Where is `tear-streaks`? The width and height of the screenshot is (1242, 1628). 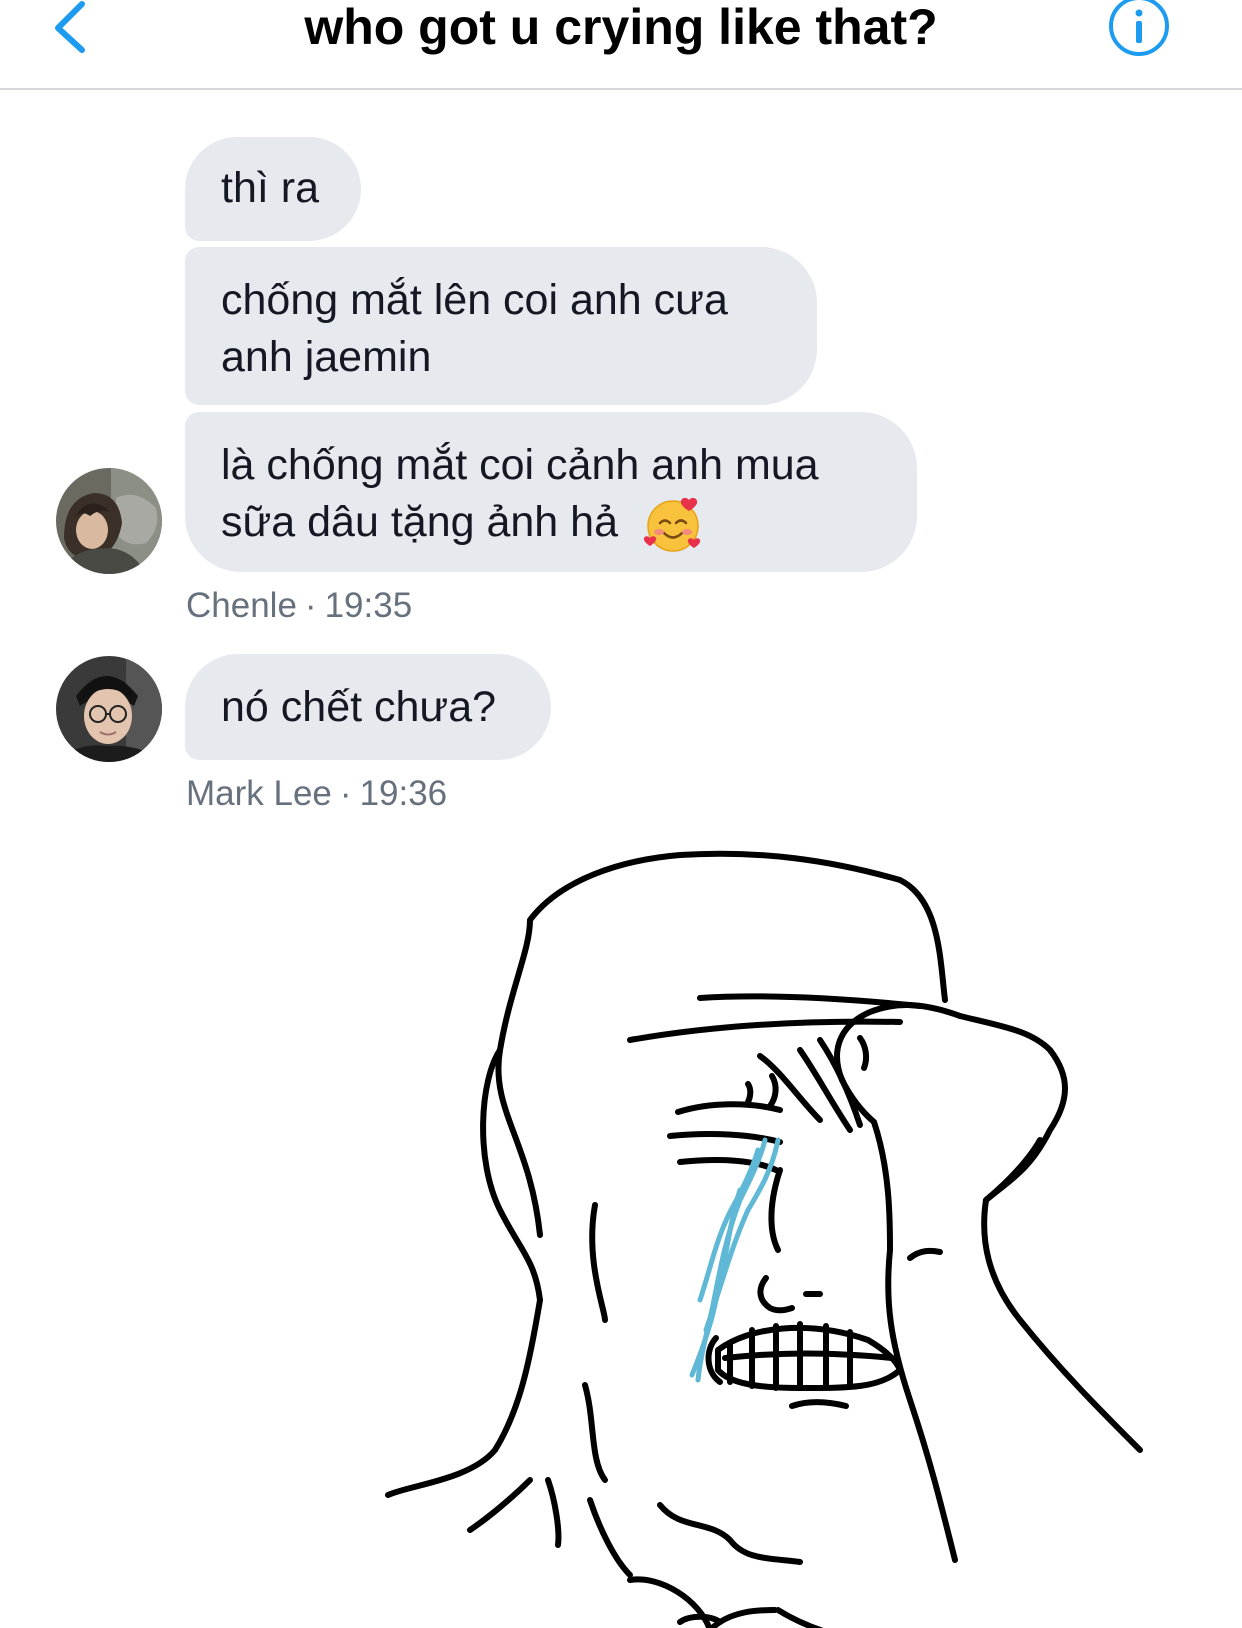
tear-streaks is located at coordinates (735, 1260).